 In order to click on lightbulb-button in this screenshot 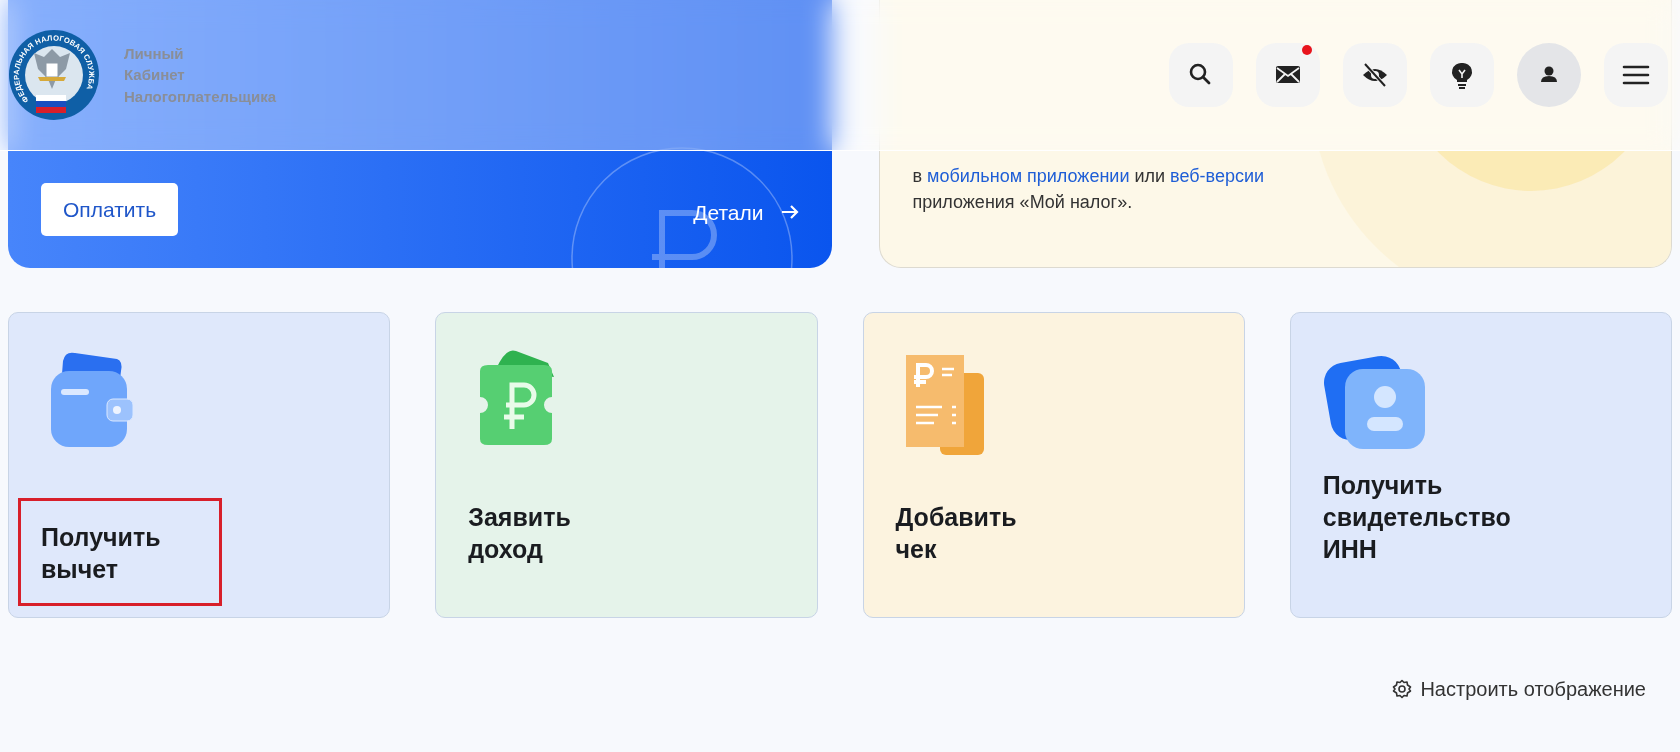, I will do `click(1462, 75)`.